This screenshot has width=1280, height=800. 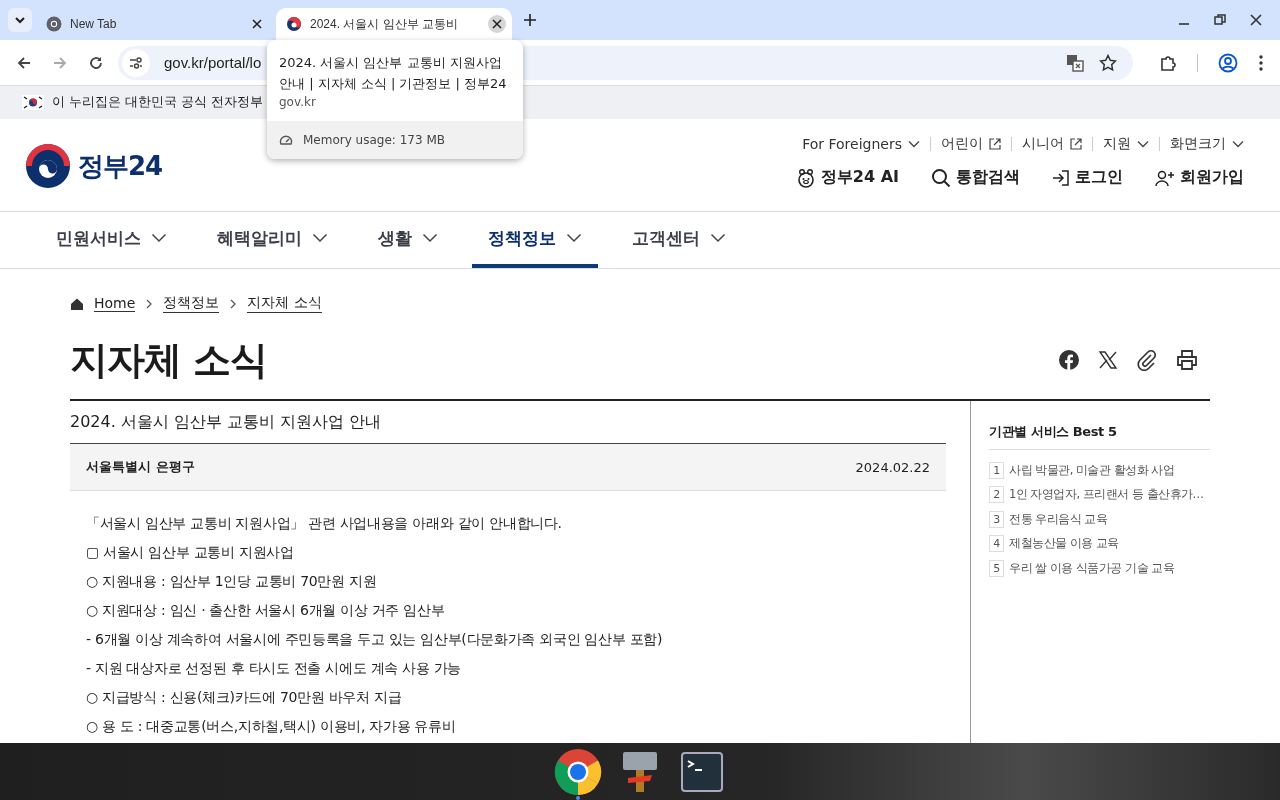 I want to click on rank-number: 3, so click(x=996, y=519).